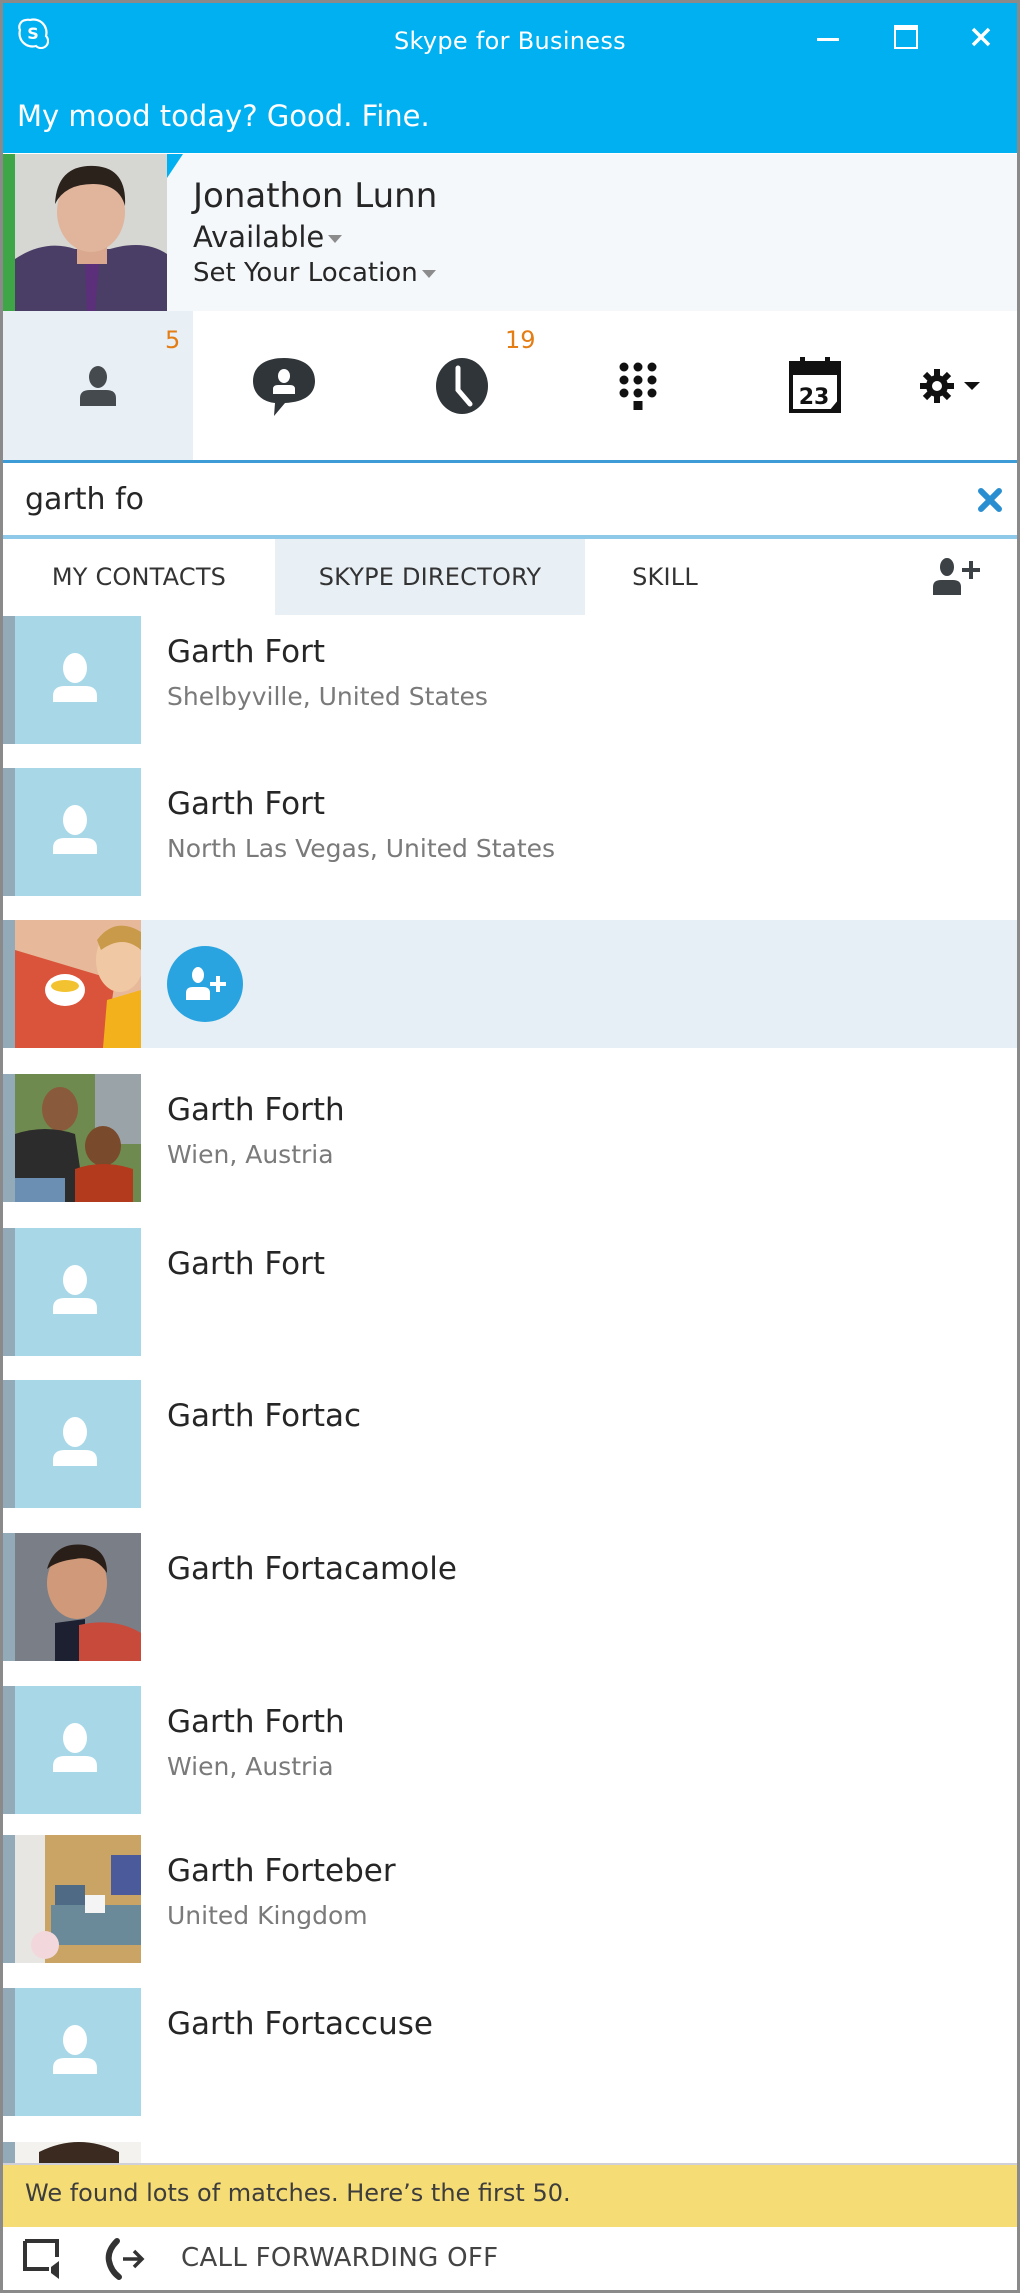 The height and width of the screenshot is (2293, 1020). Describe the element at coordinates (510, 1292) in the screenshot. I see `result-row: Garth Fort` at that location.